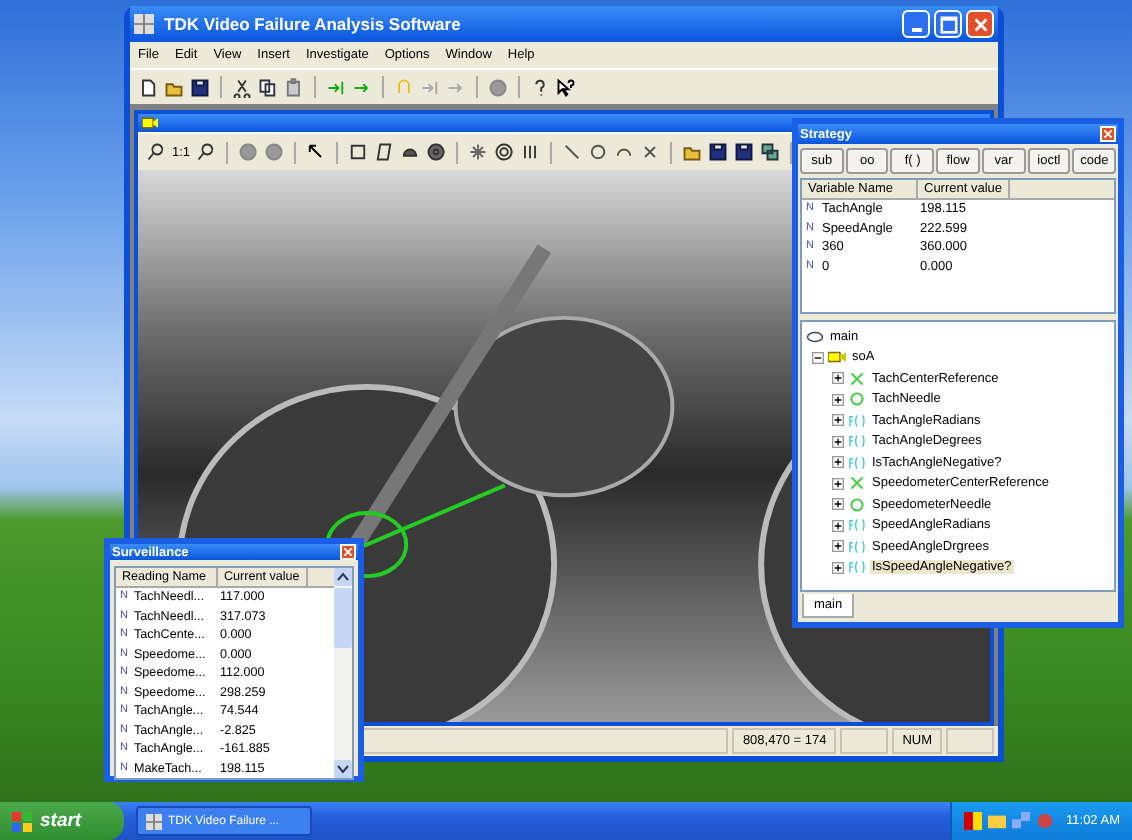 Image resolution: width=1132 pixels, height=840 pixels. I want to click on help-icon, so click(540, 87).